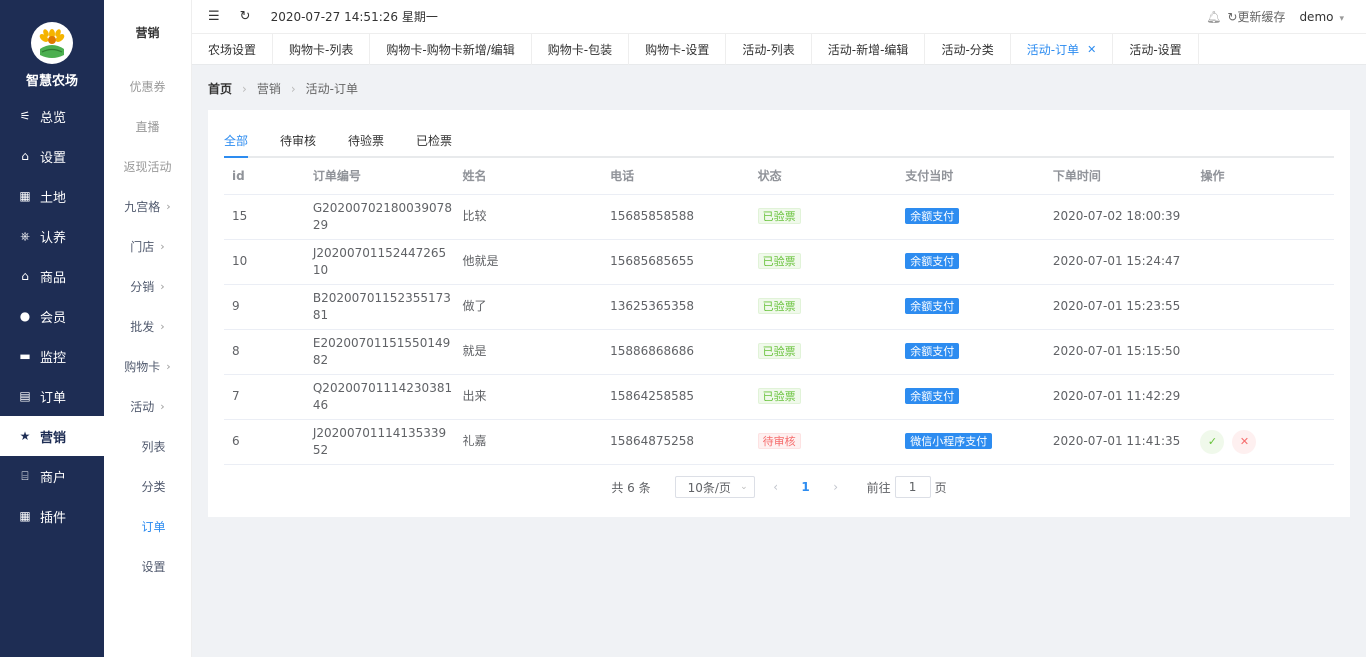  What do you see at coordinates (52, 436) in the screenshot?
I see `nav-item-8: ★ 营销` at bounding box center [52, 436].